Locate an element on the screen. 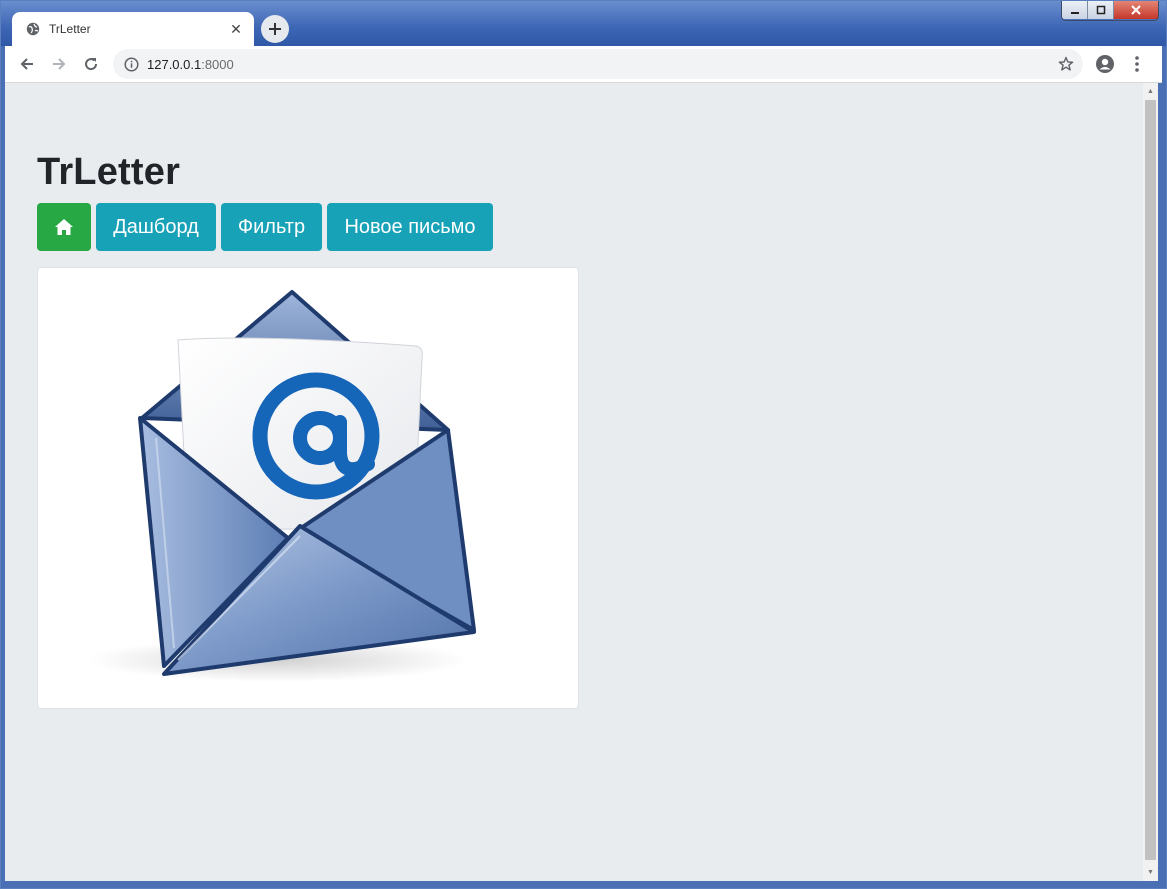 The image size is (1167, 889). minimize-button is located at coordinates (1075, 9).